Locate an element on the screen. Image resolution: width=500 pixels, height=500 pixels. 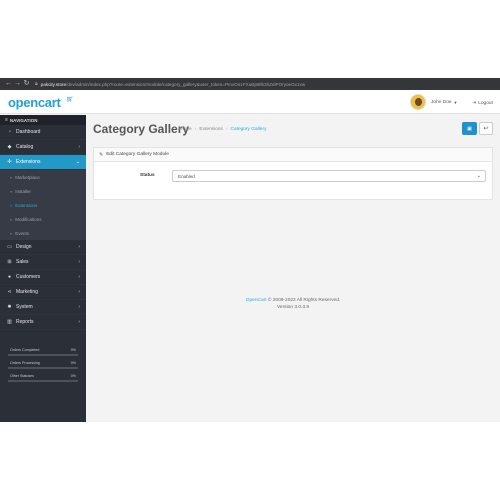
monitor-icon: ▭ is located at coordinates (9, 247).